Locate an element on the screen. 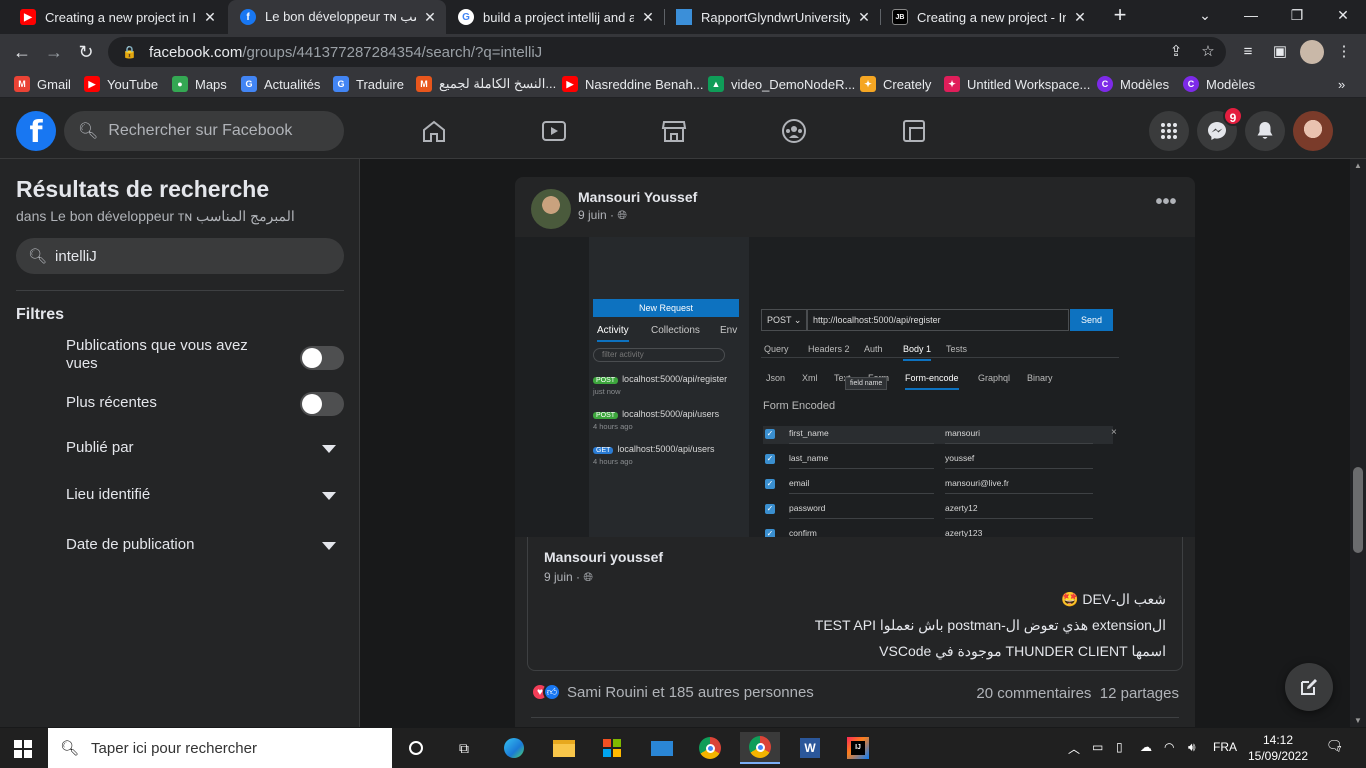 Image resolution: width=1366 pixels, height=768 pixels. more-bookmarks-icon: » is located at coordinates (1341, 84).